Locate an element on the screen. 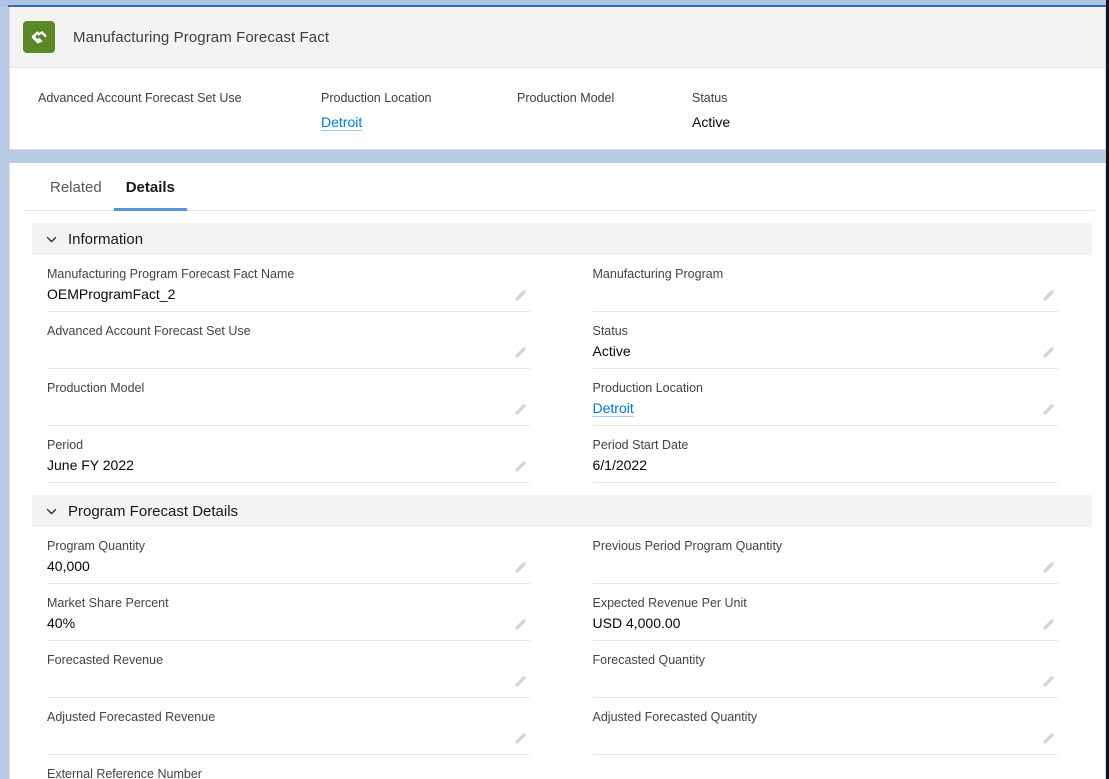  field-previous-period-program-quantity: Previous Period Program Quantity is located at coordinates (825, 555).